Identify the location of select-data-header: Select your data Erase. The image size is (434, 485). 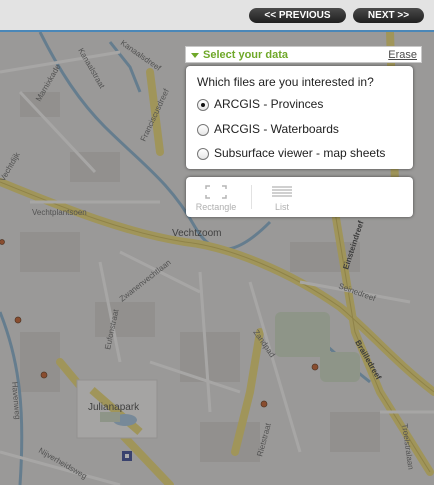
(303, 54).